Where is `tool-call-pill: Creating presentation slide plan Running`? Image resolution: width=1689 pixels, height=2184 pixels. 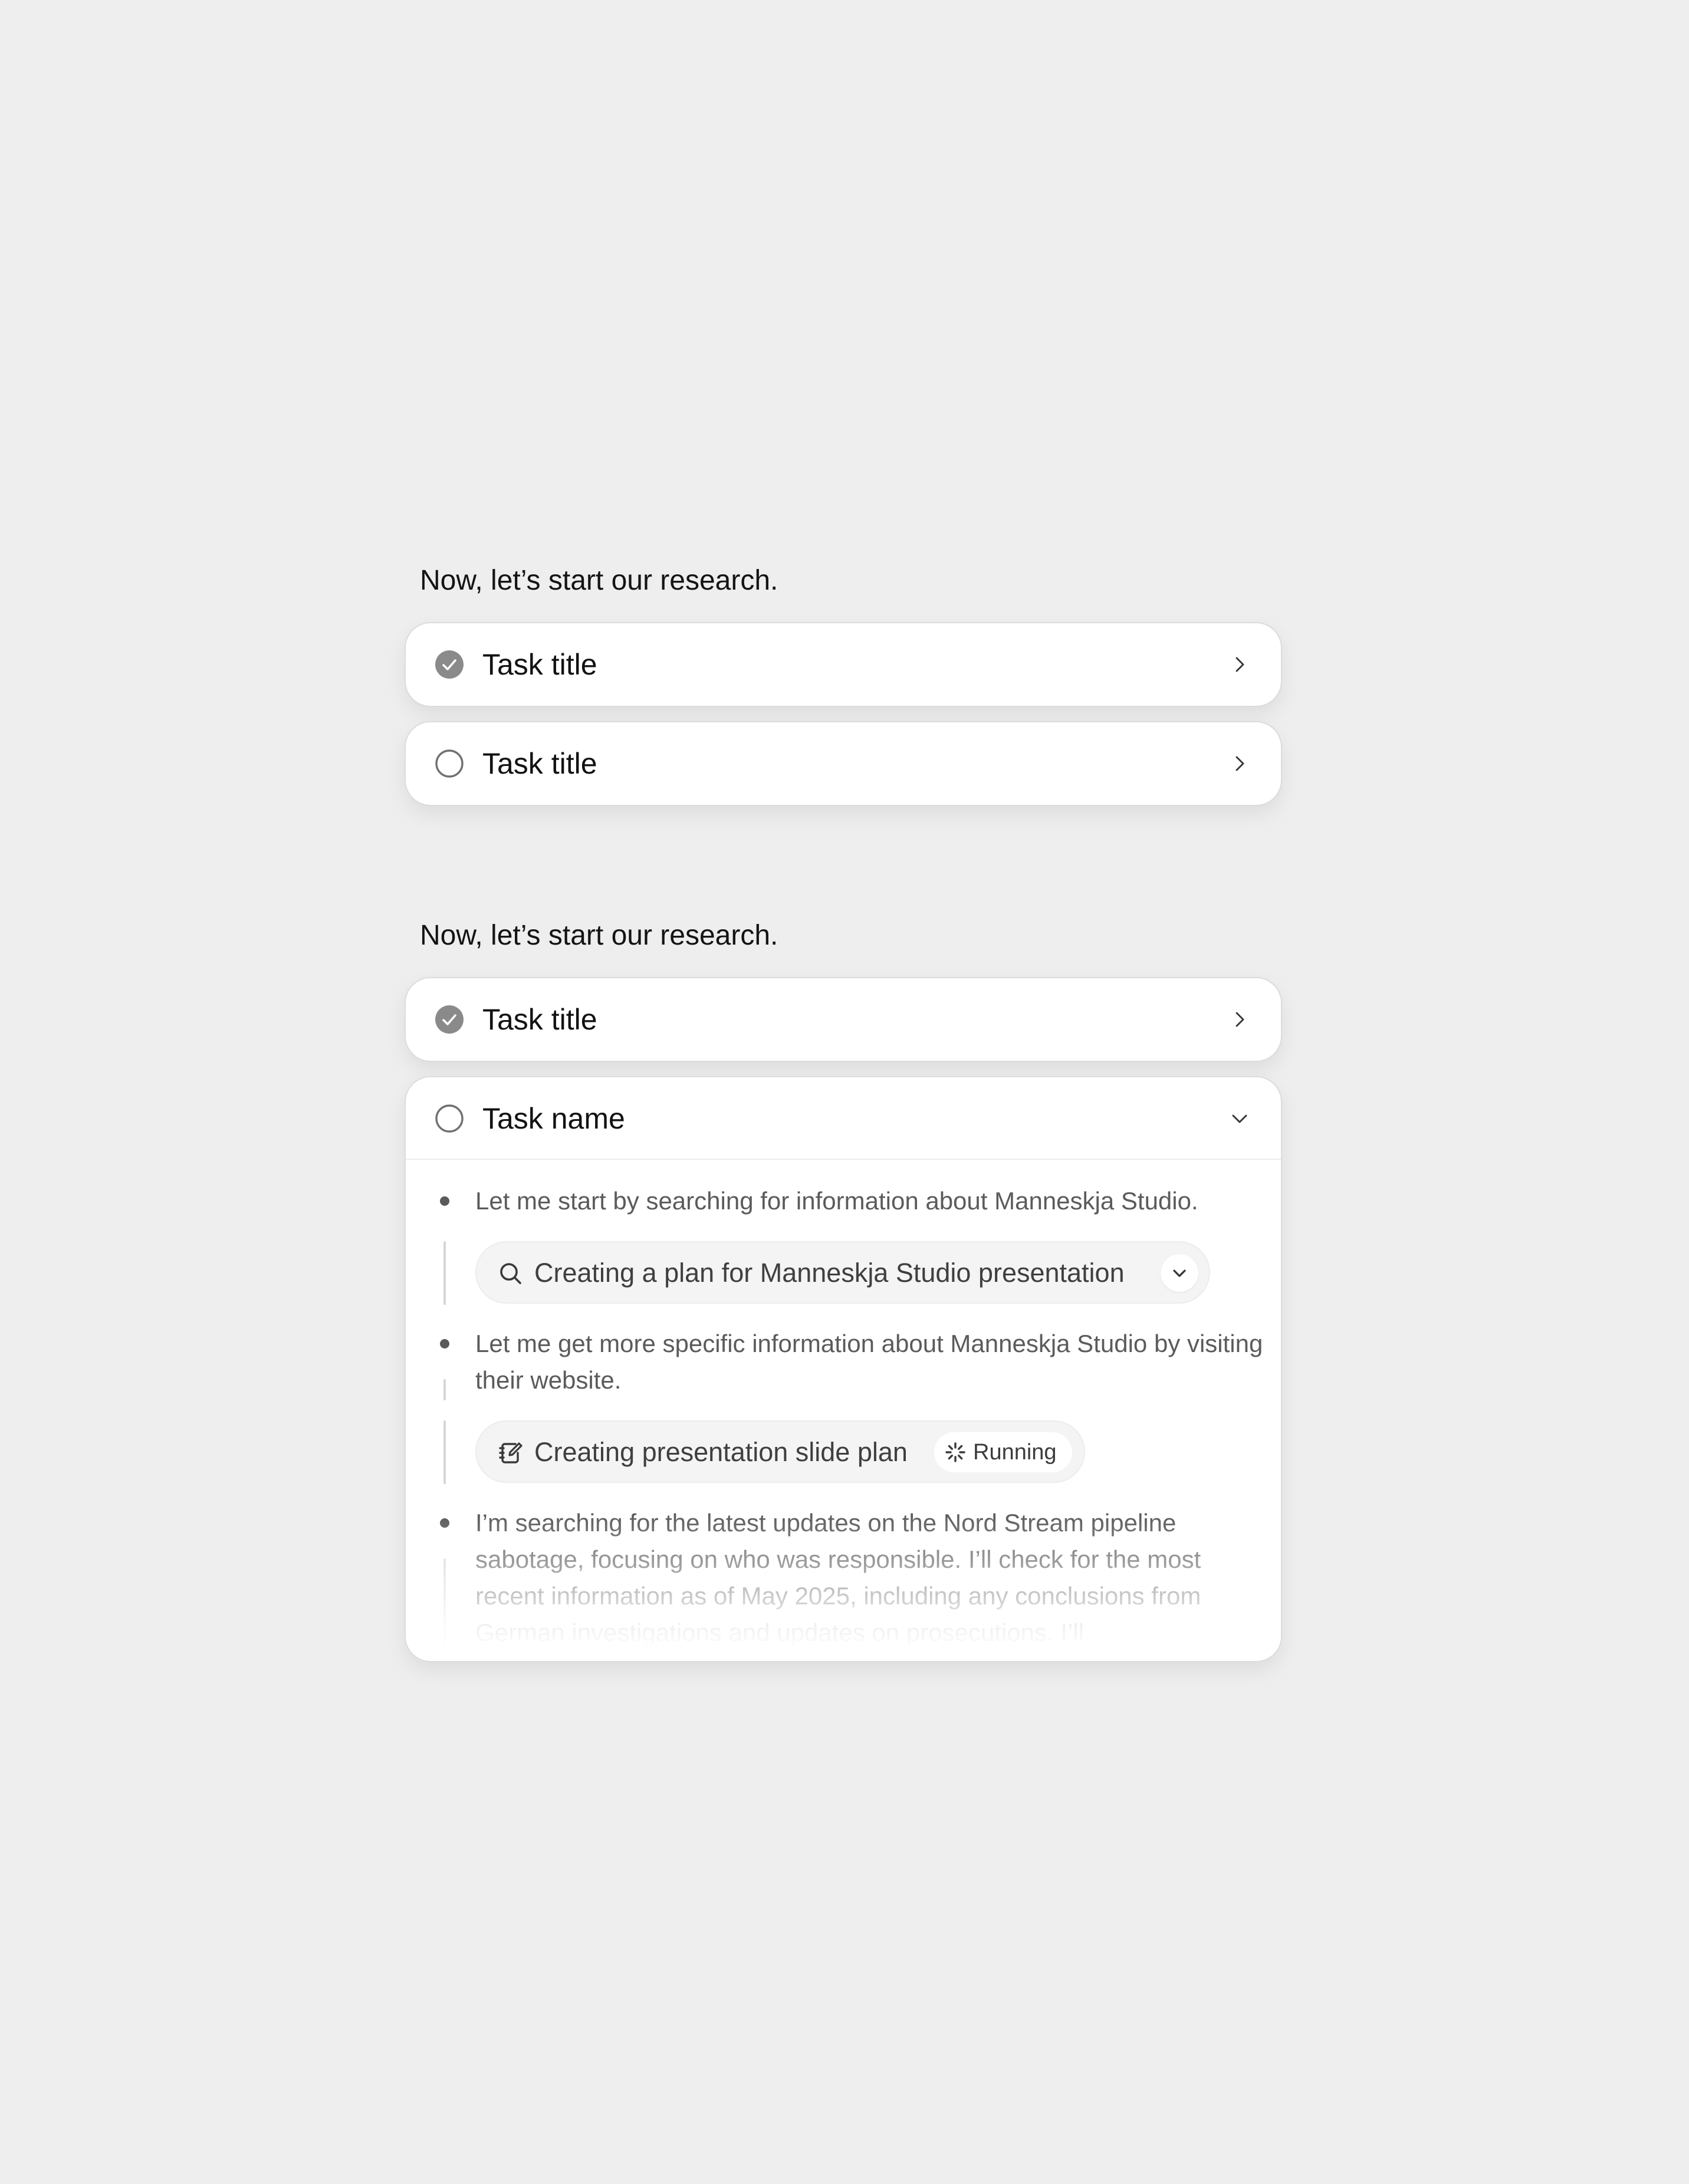
tool-call-pill: Creating presentation slide plan Running is located at coordinates (780, 1451).